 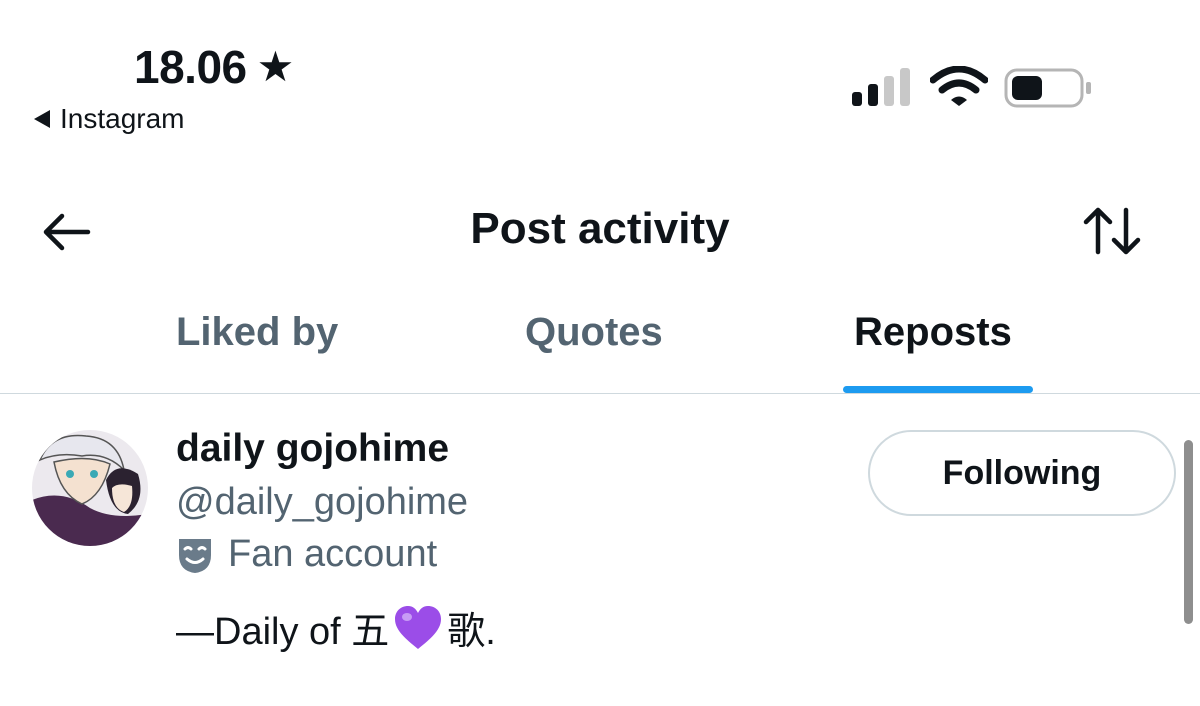 What do you see at coordinates (933, 332) in the screenshot?
I see `tab-reposts: Reposts` at bounding box center [933, 332].